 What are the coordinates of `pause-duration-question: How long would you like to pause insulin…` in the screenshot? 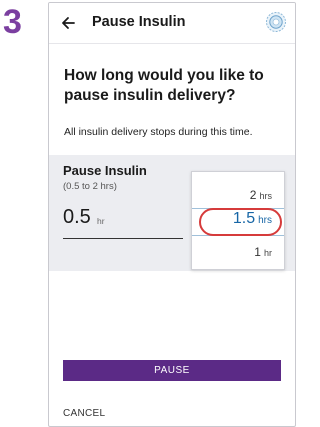 It's located at (164, 85).